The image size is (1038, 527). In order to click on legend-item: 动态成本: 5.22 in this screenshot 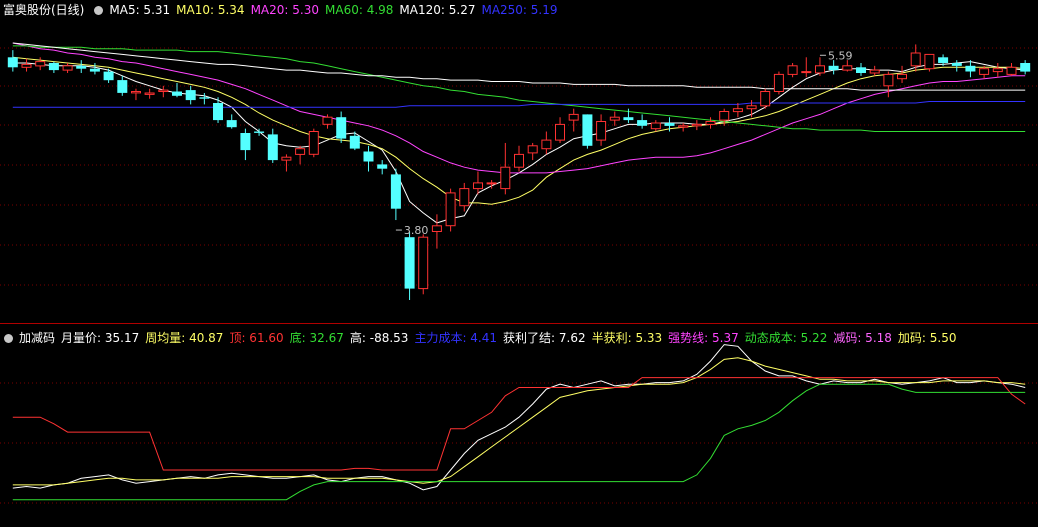, I will do `click(786, 338)`.